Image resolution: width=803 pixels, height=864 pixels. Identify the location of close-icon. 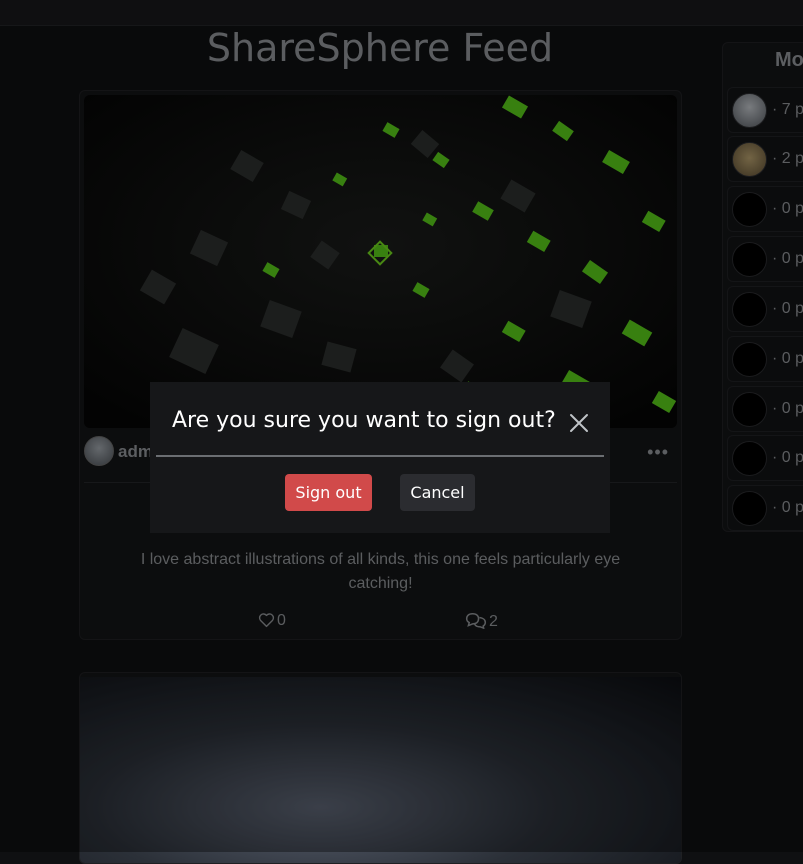
(579, 423).